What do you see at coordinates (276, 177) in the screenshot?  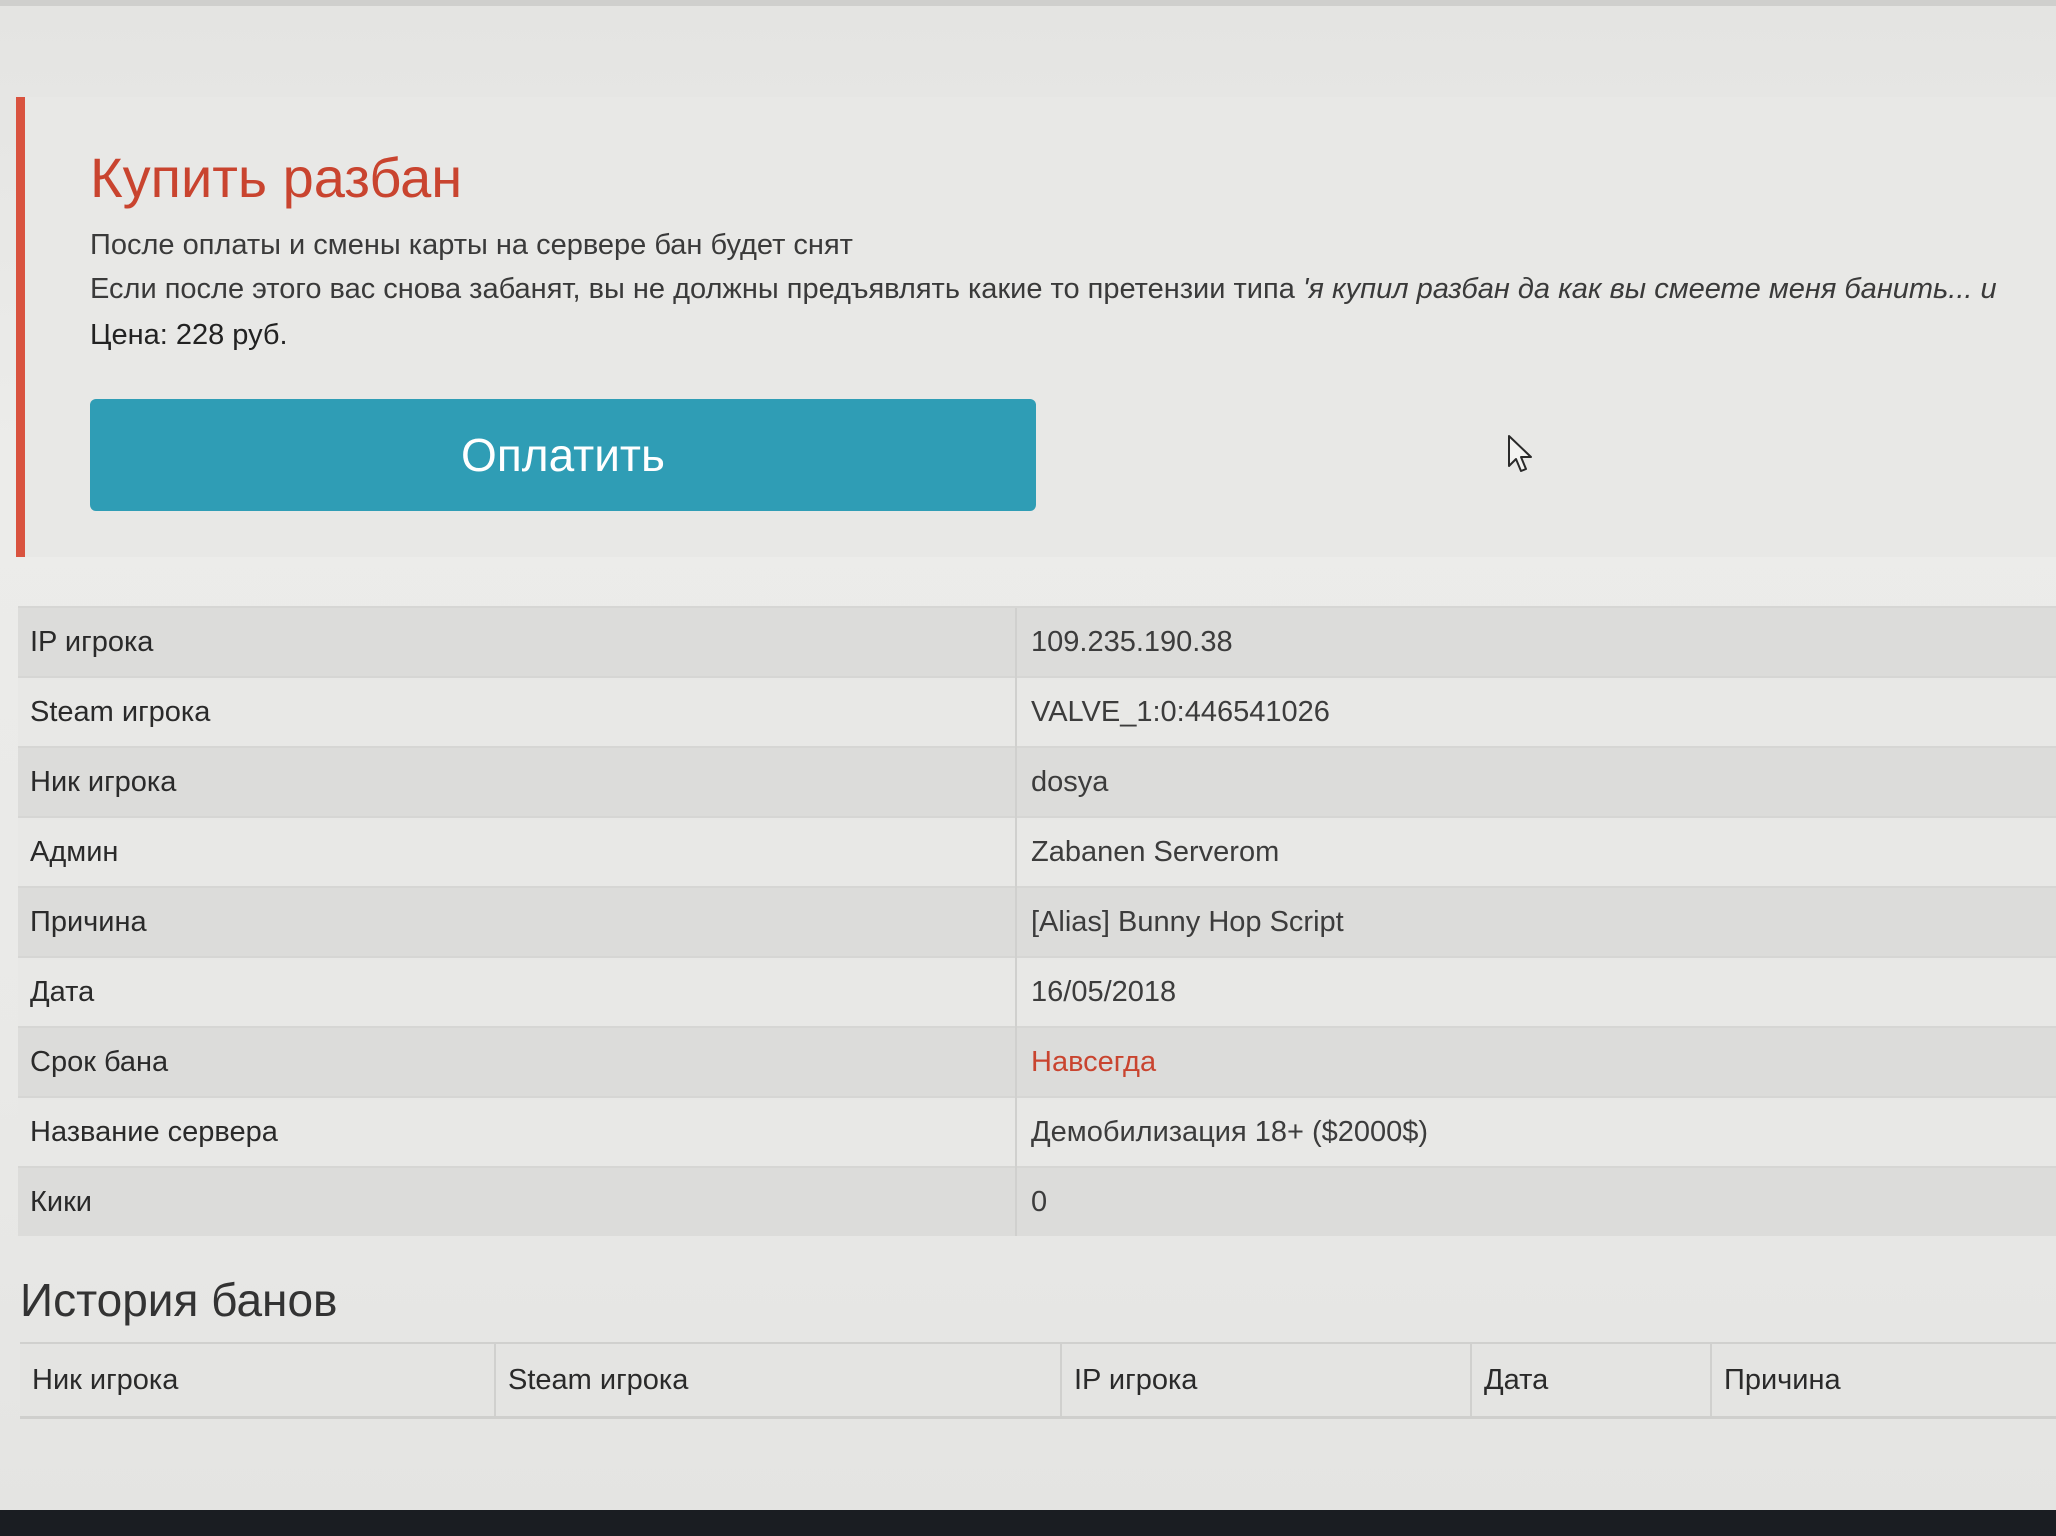 I see `callout-title: Купить разбан` at bounding box center [276, 177].